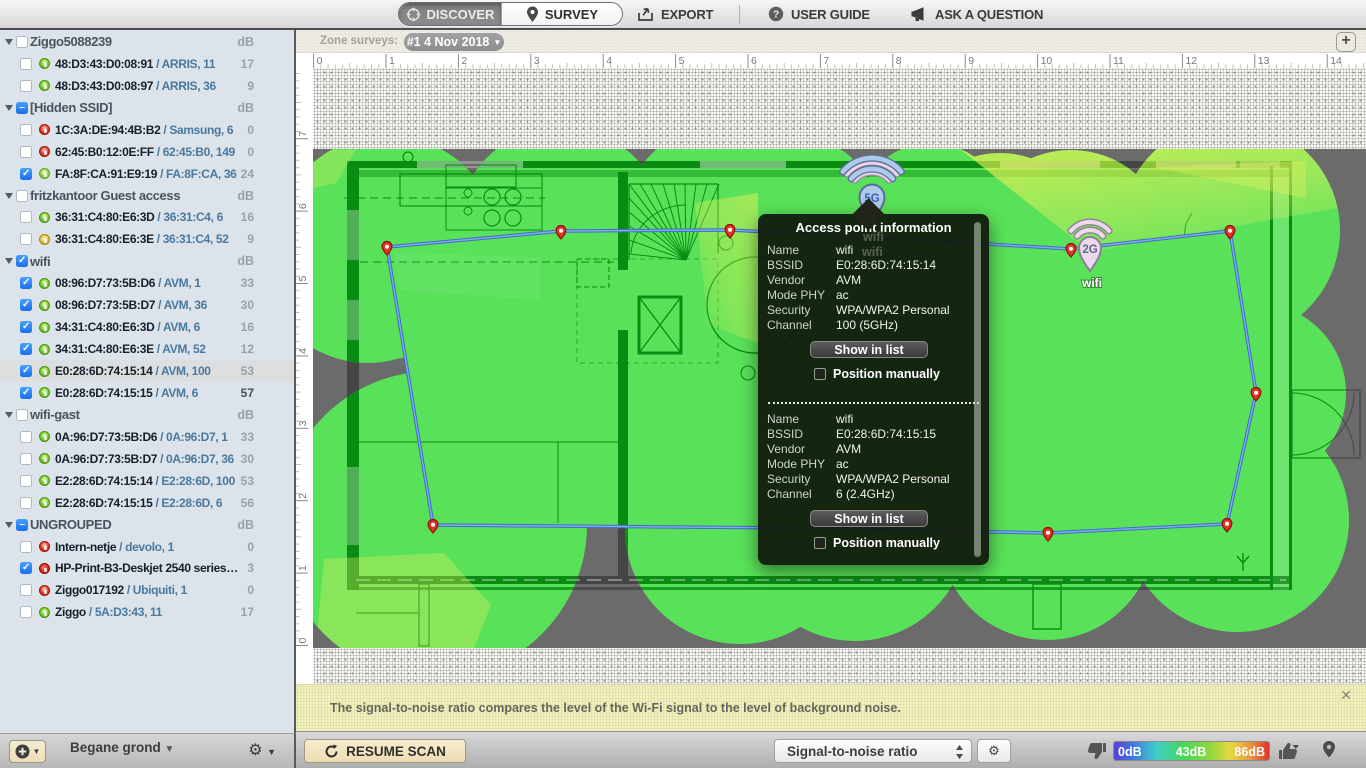  What do you see at coordinates (609, 61) in the screenshot?
I see `svg-text: 4` at bounding box center [609, 61].